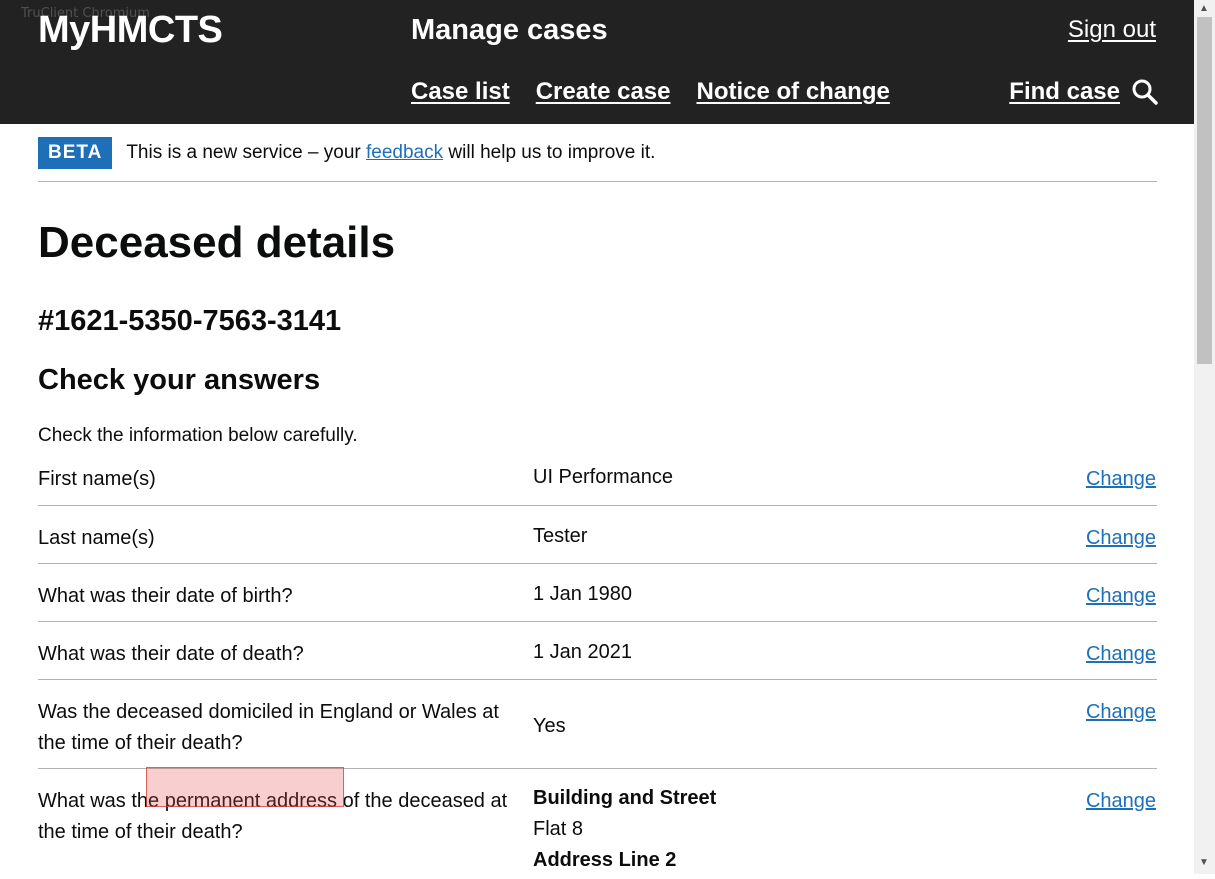 The height and width of the screenshot is (879, 1215). What do you see at coordinates (165, 596) in the screenshot?
I see `question: What was their date of birth?` at bounding box center [165, 596].